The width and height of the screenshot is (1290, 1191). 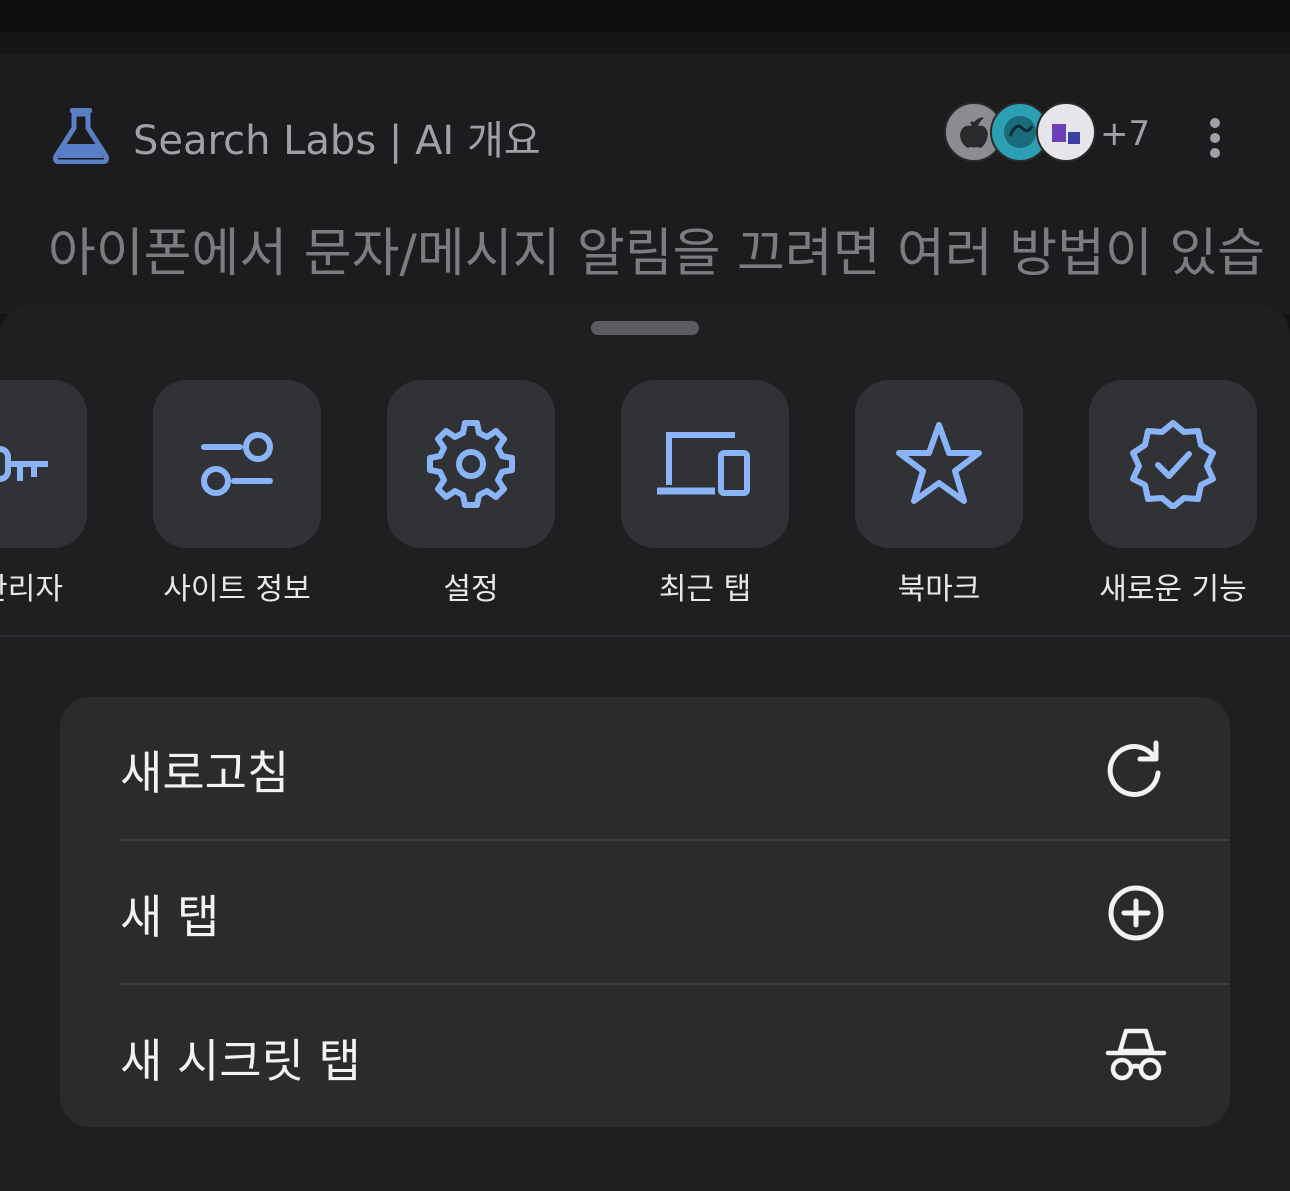 I want to click on tile-label: 사이트 정보, so click(x=237, y=589).